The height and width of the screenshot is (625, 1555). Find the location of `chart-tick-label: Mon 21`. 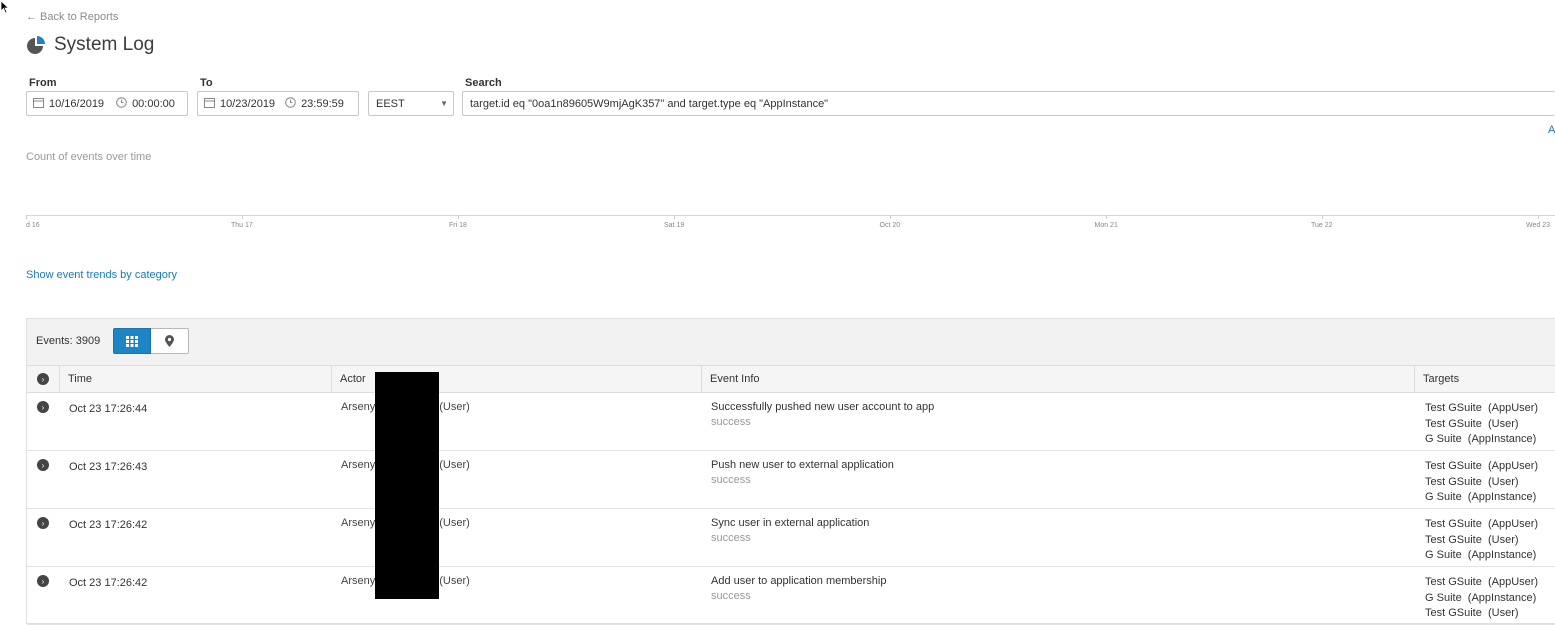

chart-tick-label: Mon 21 is located at coordinates (1106, 225).